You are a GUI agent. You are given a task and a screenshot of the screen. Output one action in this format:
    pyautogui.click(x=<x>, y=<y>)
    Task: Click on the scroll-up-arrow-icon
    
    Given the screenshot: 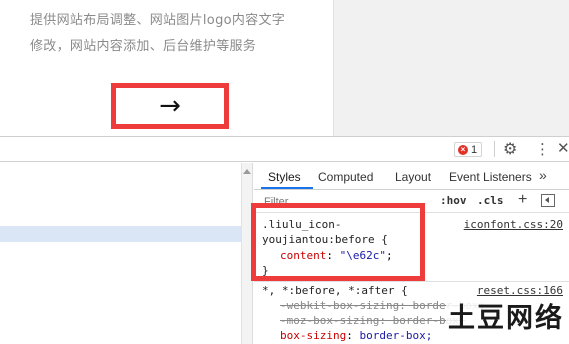 What is the action you would take?
    pyautogui.click(x=247, y=171)
    